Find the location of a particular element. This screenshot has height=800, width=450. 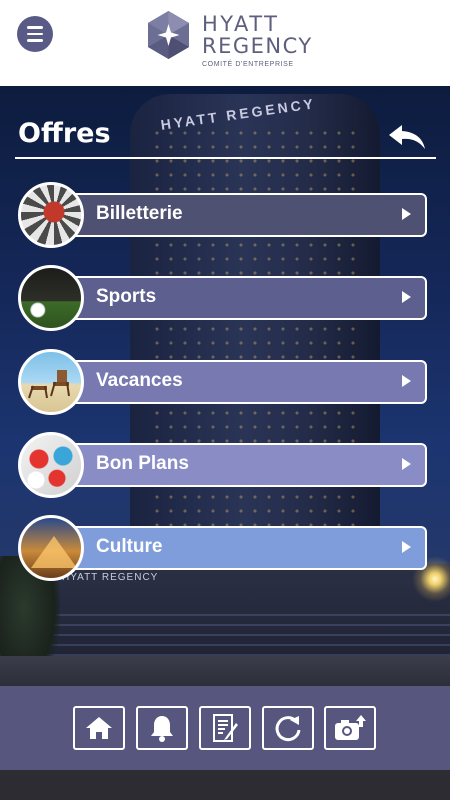

notes-icon is located at coordinates (225, 728).